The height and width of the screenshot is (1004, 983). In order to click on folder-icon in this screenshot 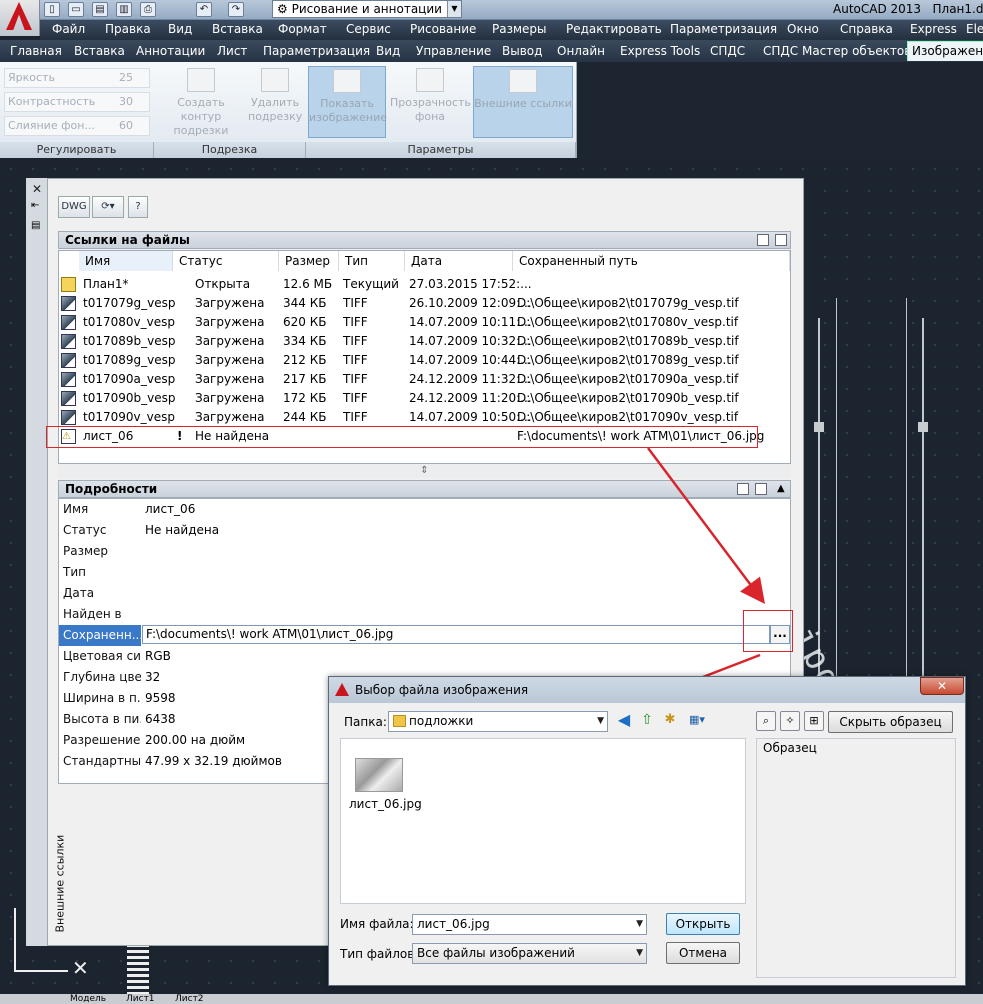, I will do `click(399, 721)`.